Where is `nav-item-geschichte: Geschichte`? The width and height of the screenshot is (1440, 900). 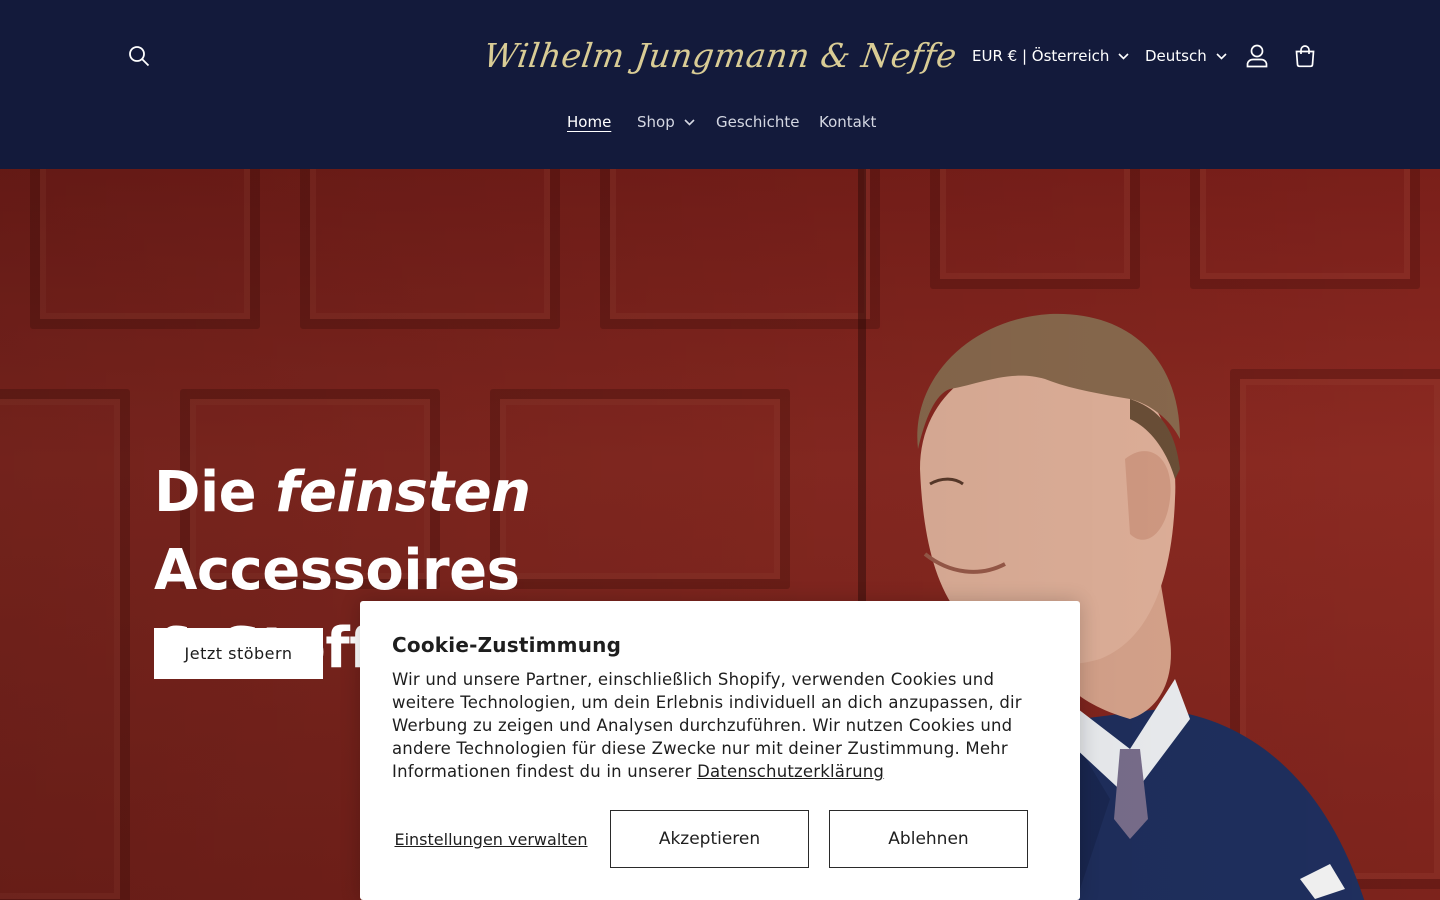 nav-item-geschichte: Geschichte is located at coordinates (757, 122).